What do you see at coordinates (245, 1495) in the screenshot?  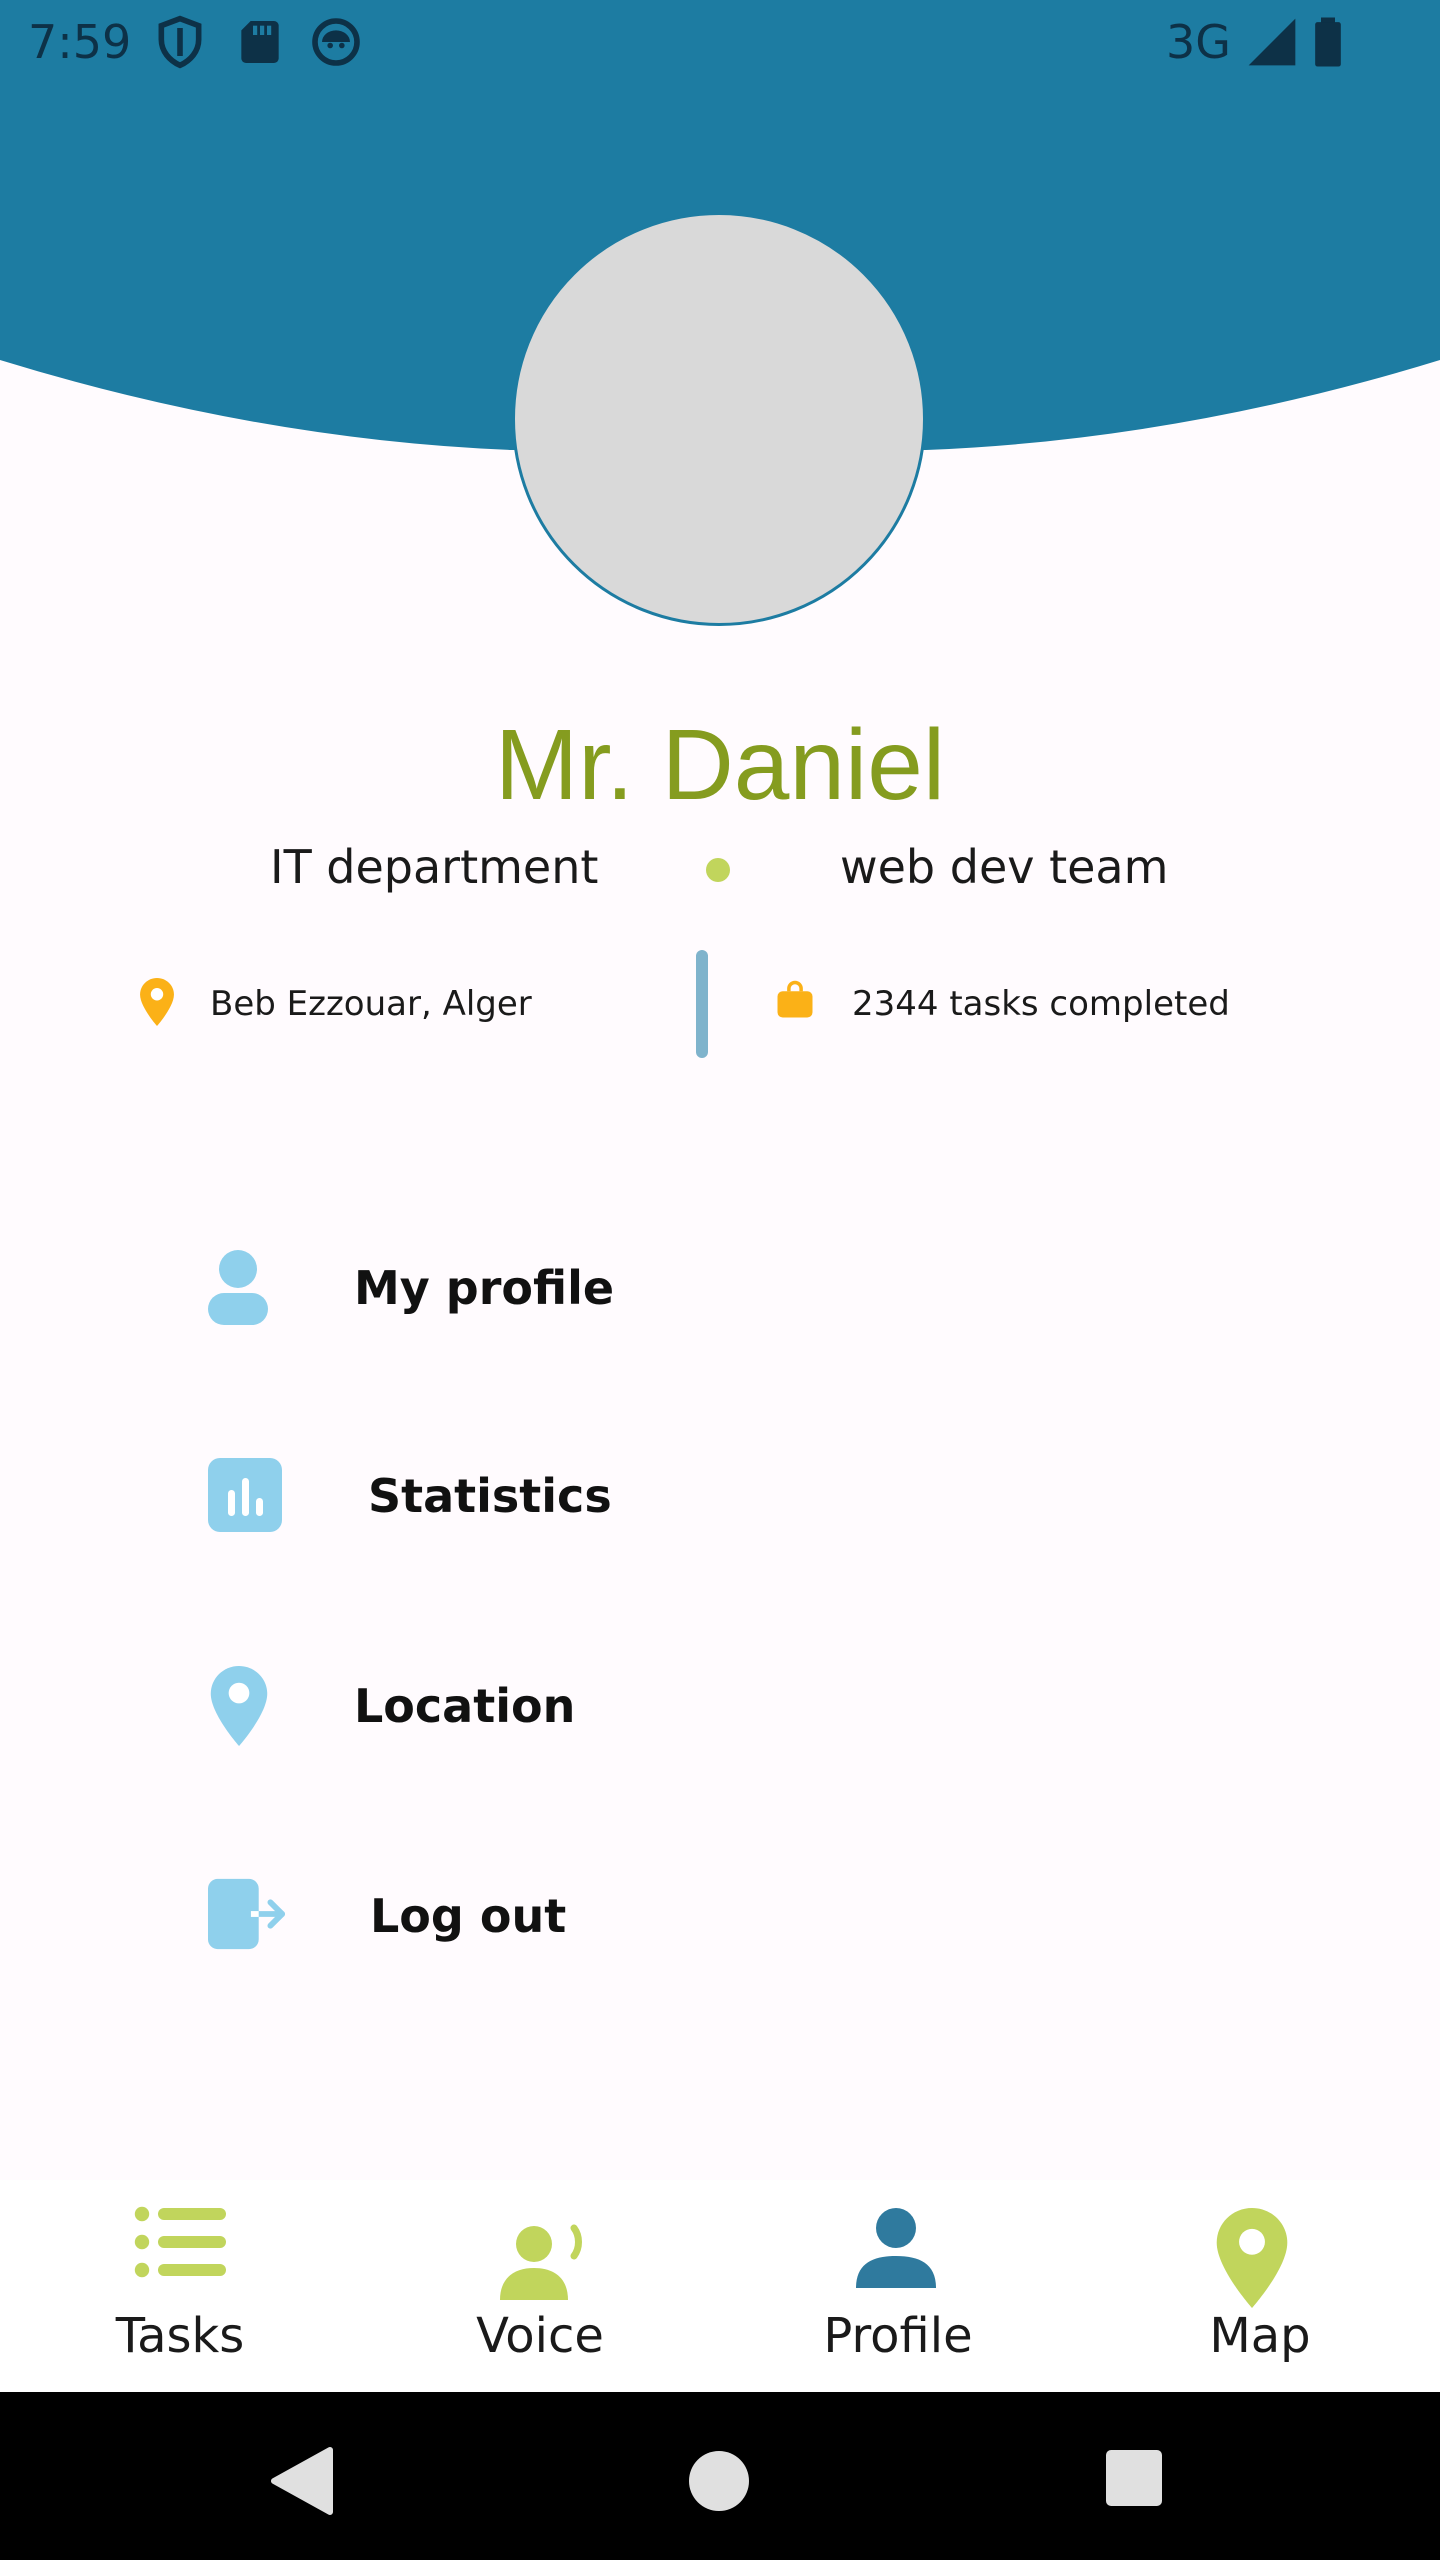 I see `bar-chart-icon` at bounding box center [245, 1495].